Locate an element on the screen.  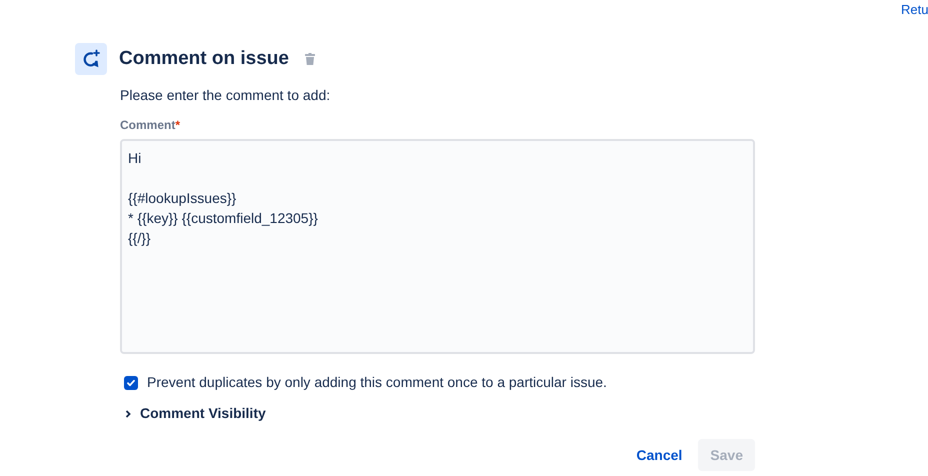
comment-visibility-toggle: Comment Visibility is located at coordinates (195, 413).